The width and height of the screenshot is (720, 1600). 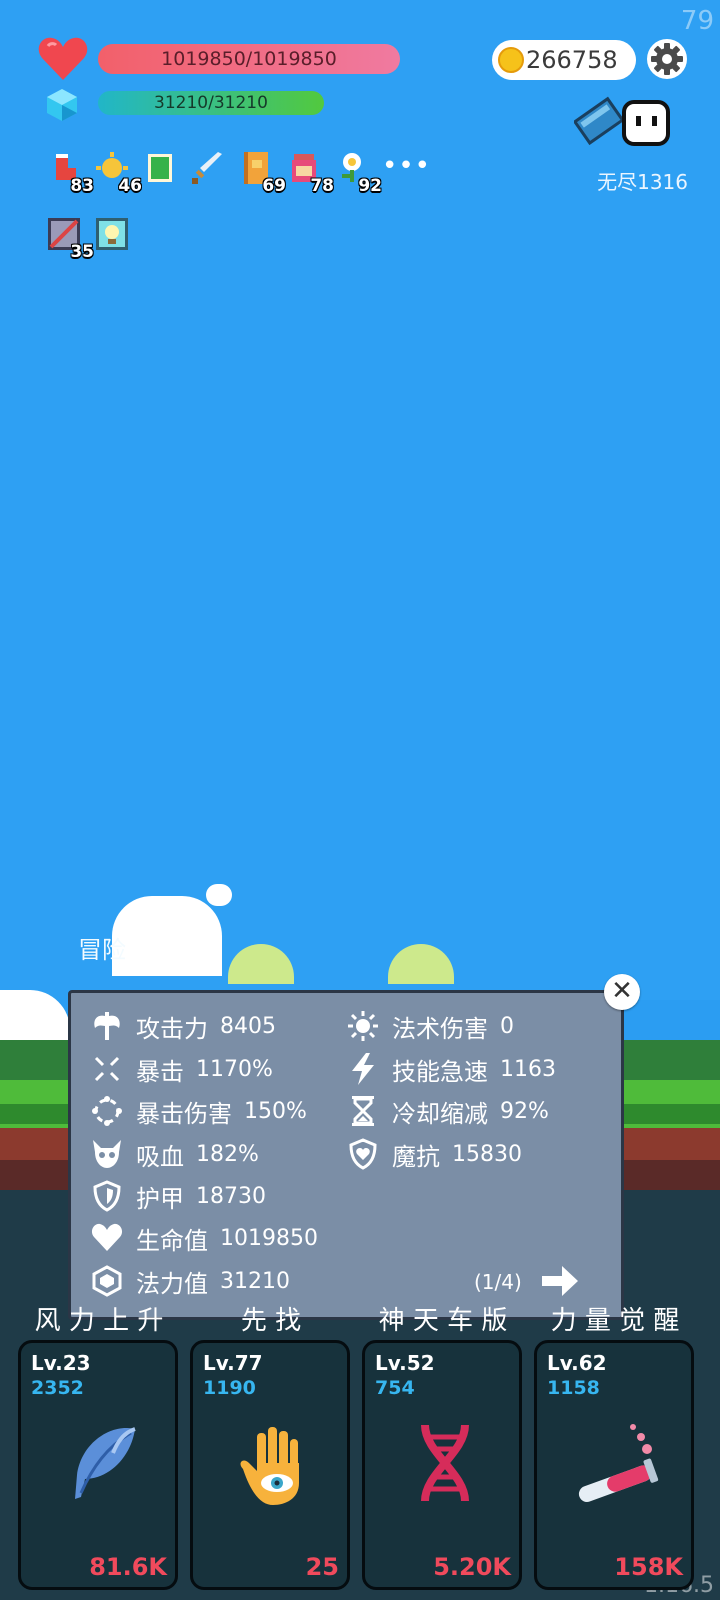 I want to click on buff-jam-jar: 78, so click(x=310, y=173).